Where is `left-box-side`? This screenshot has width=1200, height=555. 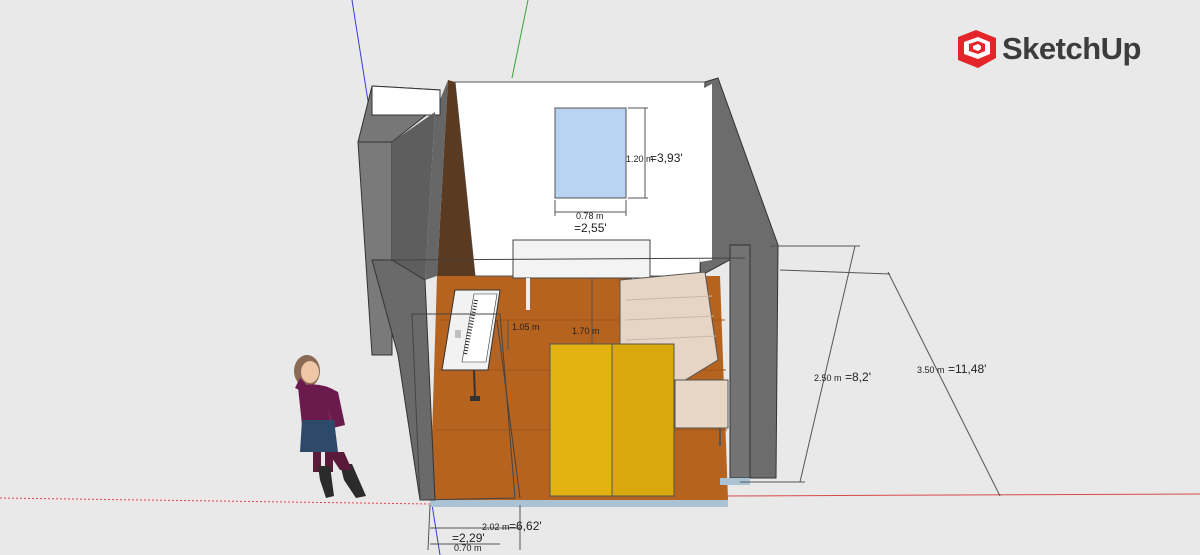 left-box-side is located at coordinates (375, 248).